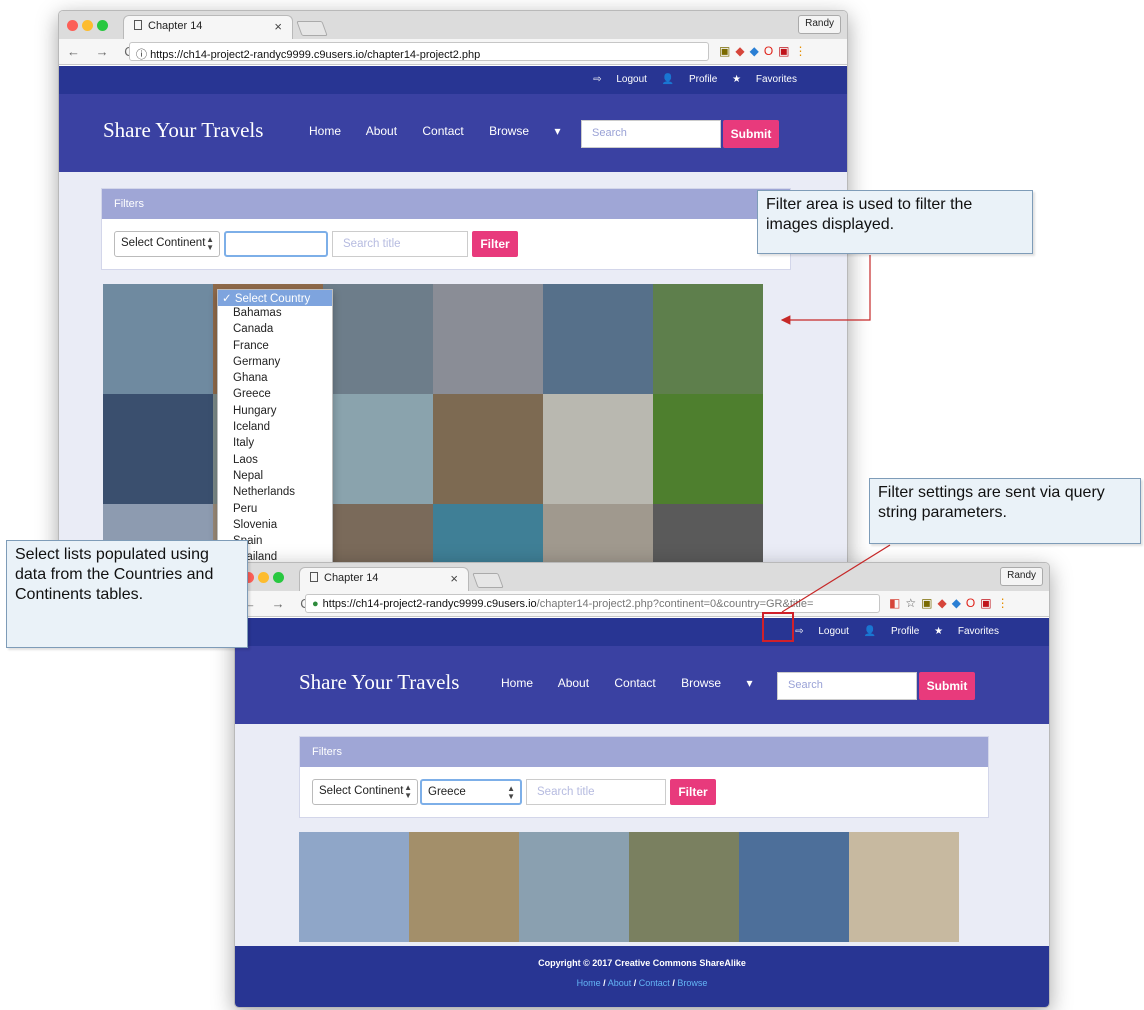  I want to click on translate-icon: ◧, so click(897, 603).